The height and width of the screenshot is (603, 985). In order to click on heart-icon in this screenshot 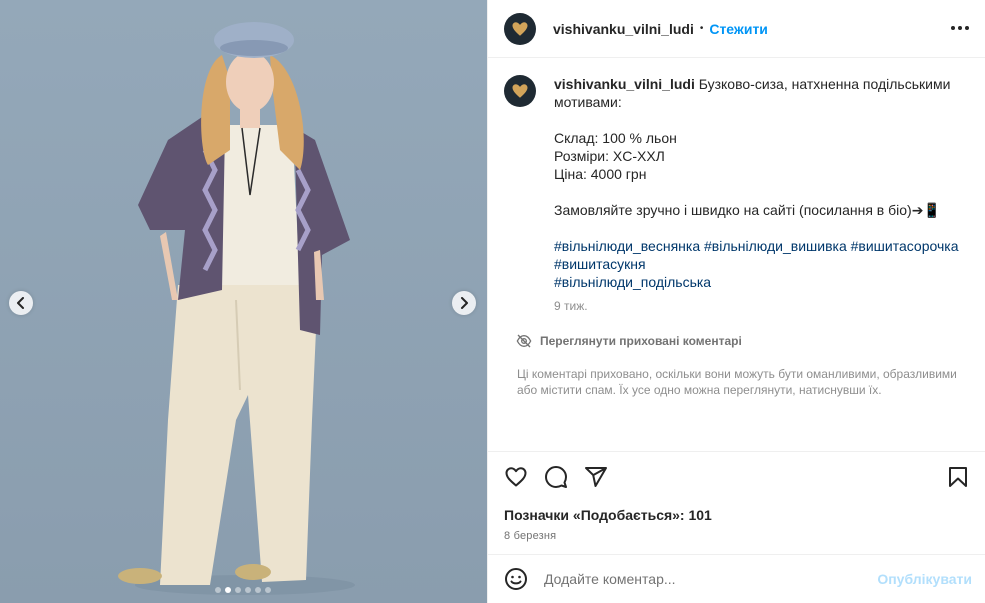, I will do `click(516, 477)`.